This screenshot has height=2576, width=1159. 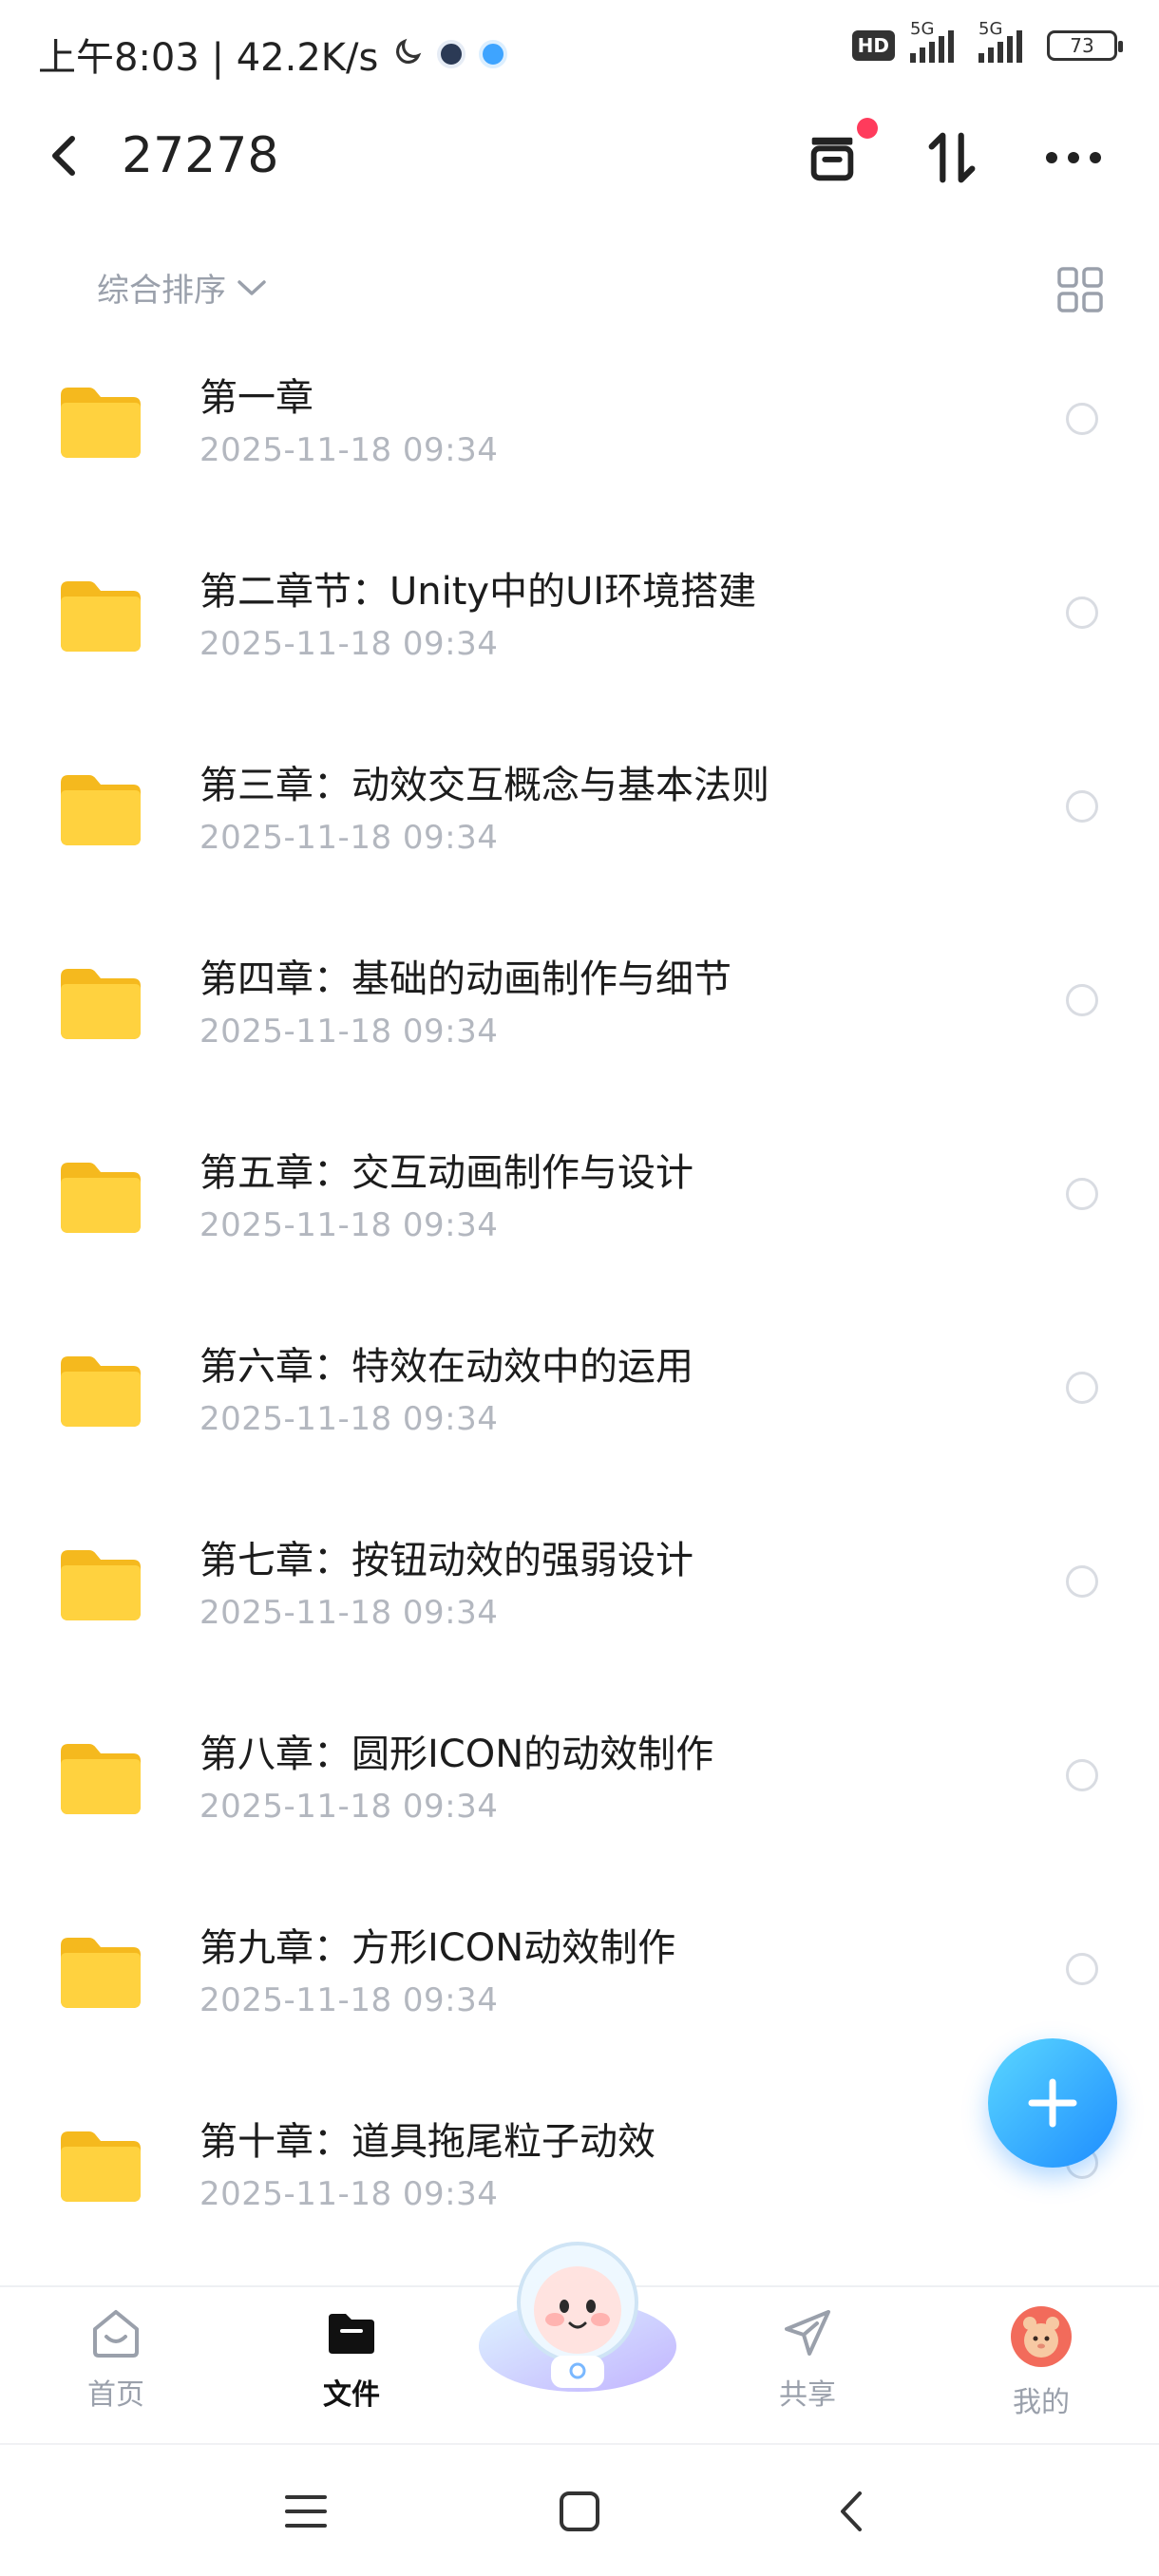 What do you see at coordinates (257, 398) in the screenshot?
I see `file-name: 第一章` at bounding box center [257, 398].